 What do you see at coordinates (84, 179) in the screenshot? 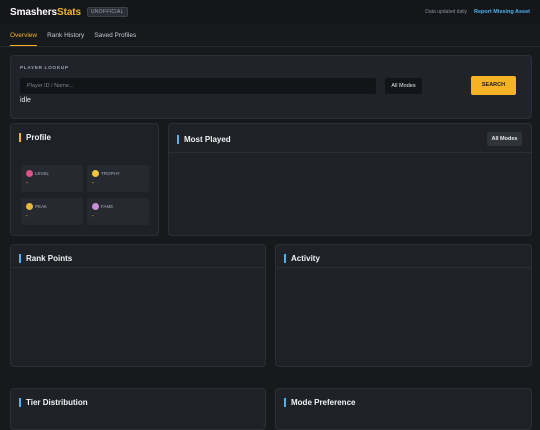
I see `profile-card: Profile LEVEL - TROPHY - PEAK - FAME -` at bounding box center [84, 179].